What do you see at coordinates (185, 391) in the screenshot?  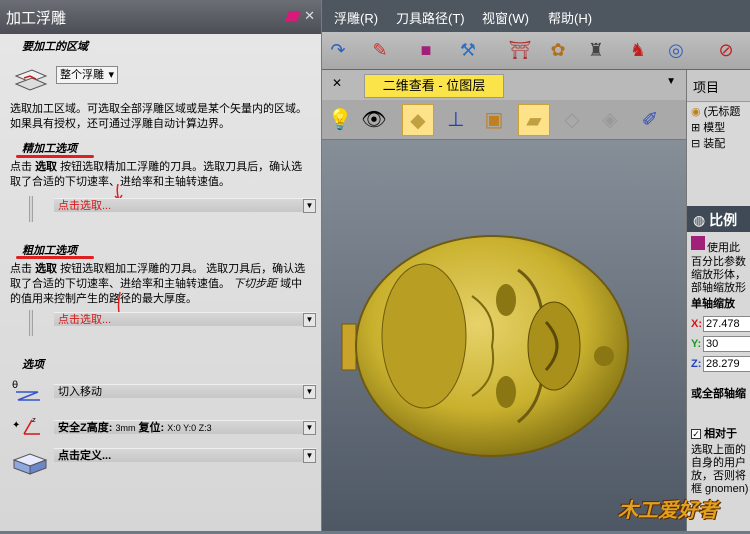 I see `lead-in-select: 切入移动 ▼` at bounding box center [185, 391].